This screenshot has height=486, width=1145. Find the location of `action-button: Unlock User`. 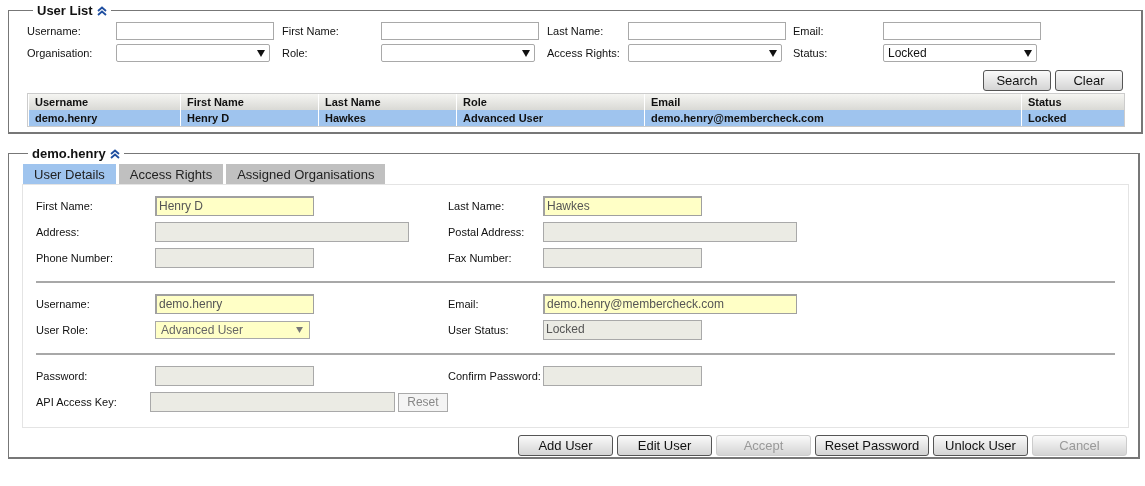

action-button: Unlock User is located at coordinates (980, 445).